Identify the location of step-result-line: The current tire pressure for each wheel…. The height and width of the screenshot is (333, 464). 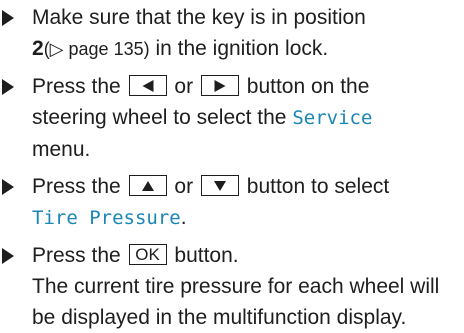
(248, 286).